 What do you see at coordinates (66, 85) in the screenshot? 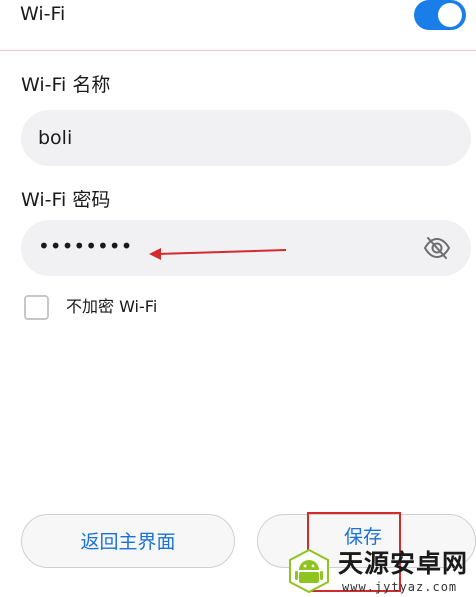
I see `wifi-name-label: Wi-Fi 名称` at bounding box center [66, 85].